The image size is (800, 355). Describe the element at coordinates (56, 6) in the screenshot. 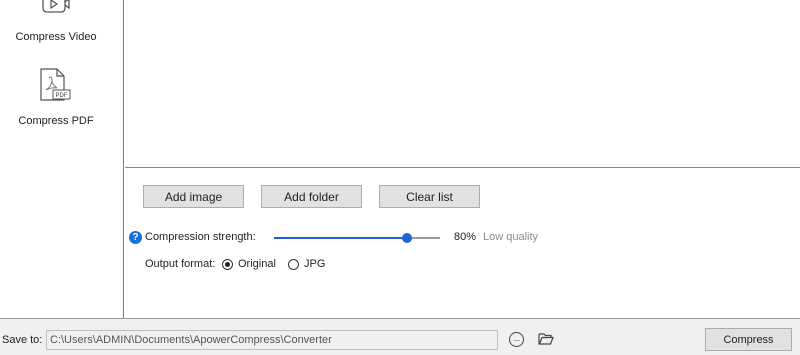

I see `video-file-icon` at that location.